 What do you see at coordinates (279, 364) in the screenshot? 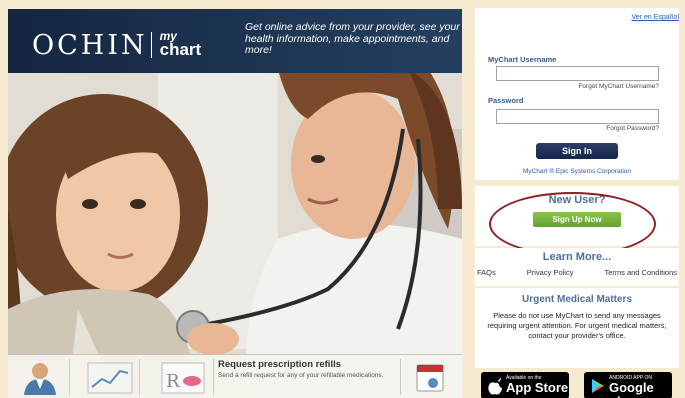
I see `feature-title: Request prescription refills` at bounding box center [279, 364].